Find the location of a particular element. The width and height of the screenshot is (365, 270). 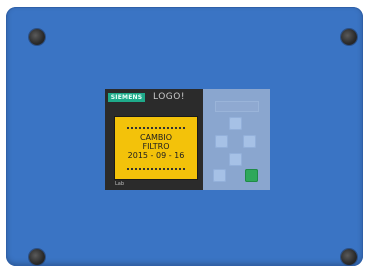

lcd-line-2: FILTRO is located at coordinates (156, 146).